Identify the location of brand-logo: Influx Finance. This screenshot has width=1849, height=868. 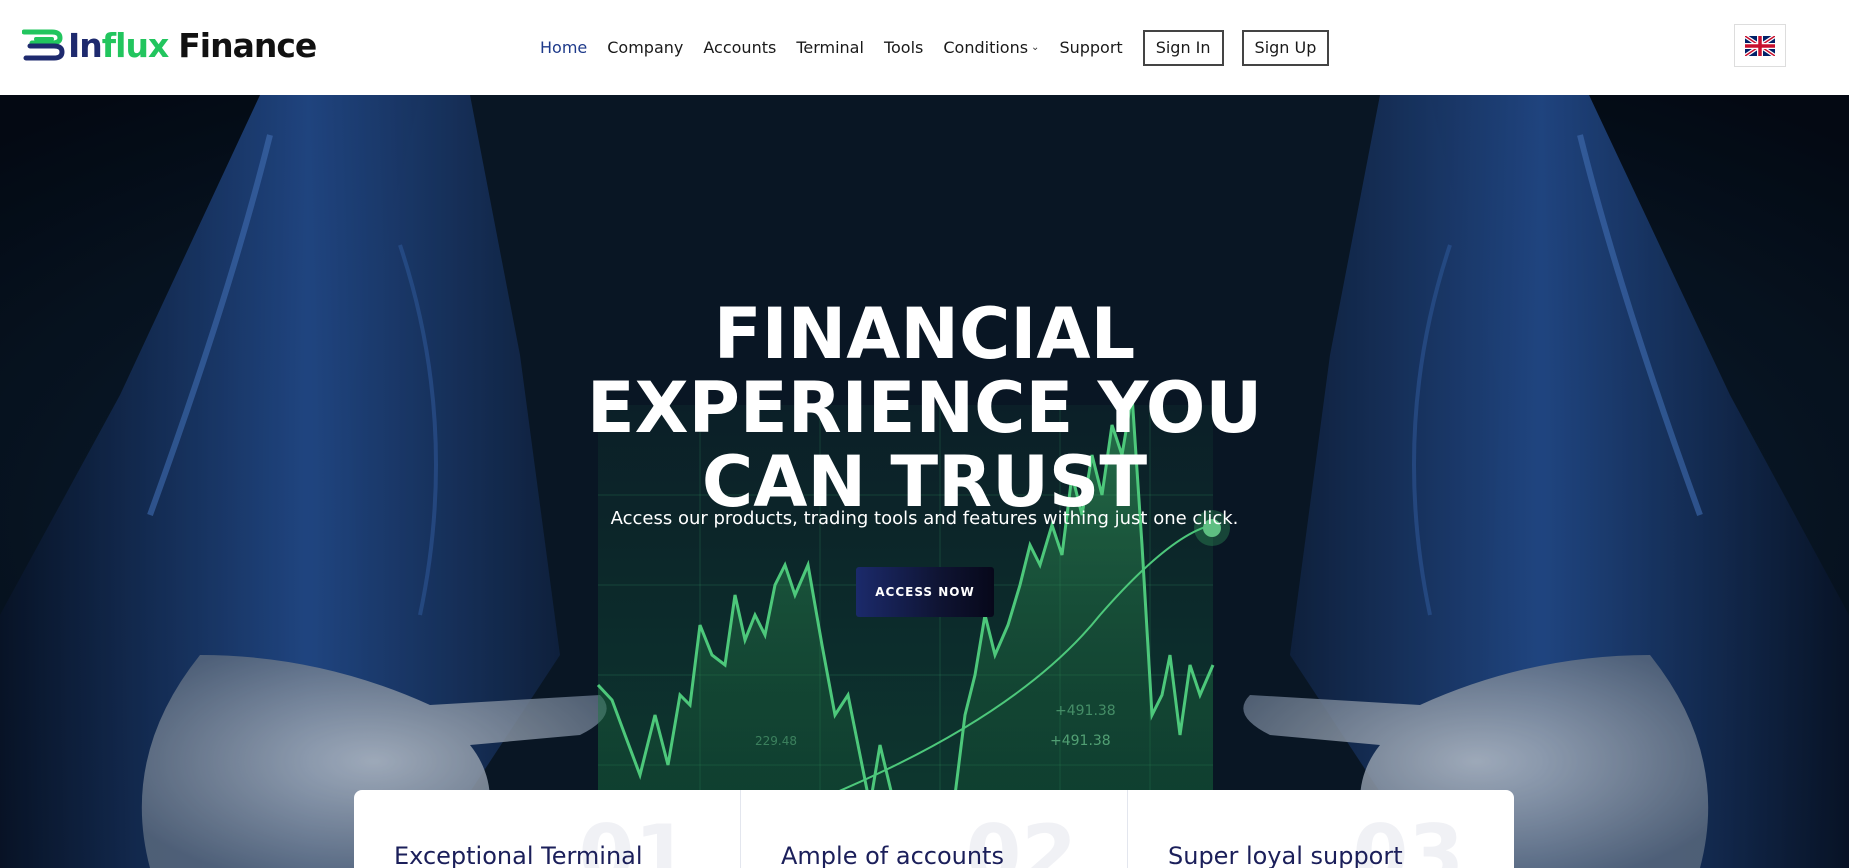
(169, 46).